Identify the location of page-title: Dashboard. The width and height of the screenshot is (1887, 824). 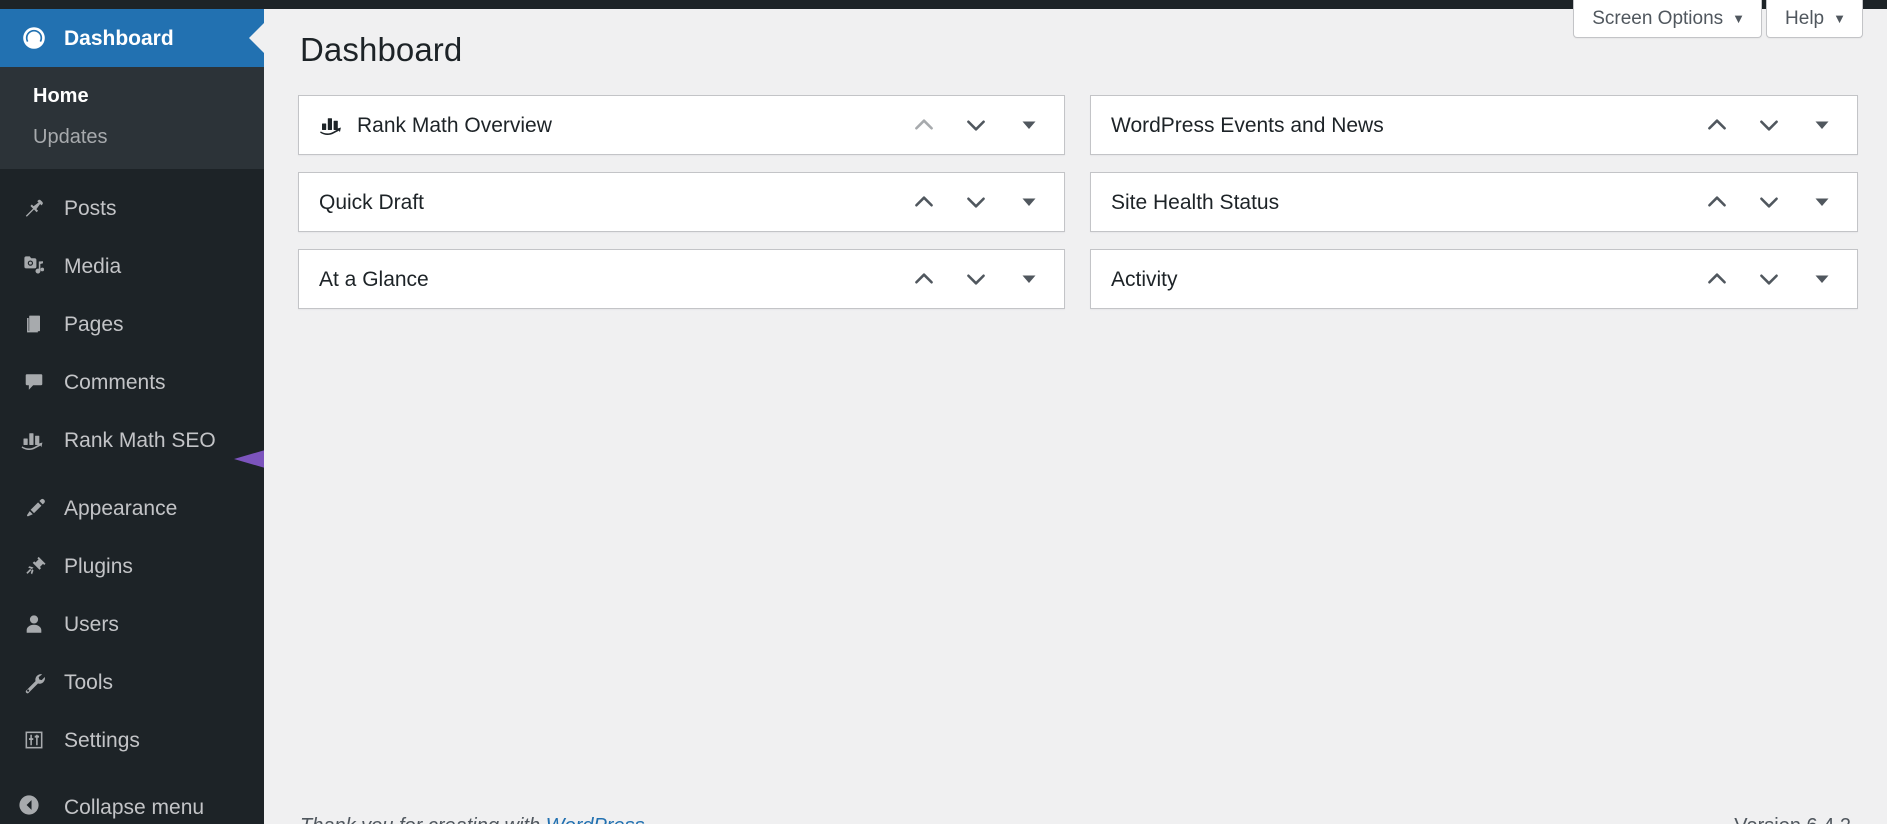
(381, 49).